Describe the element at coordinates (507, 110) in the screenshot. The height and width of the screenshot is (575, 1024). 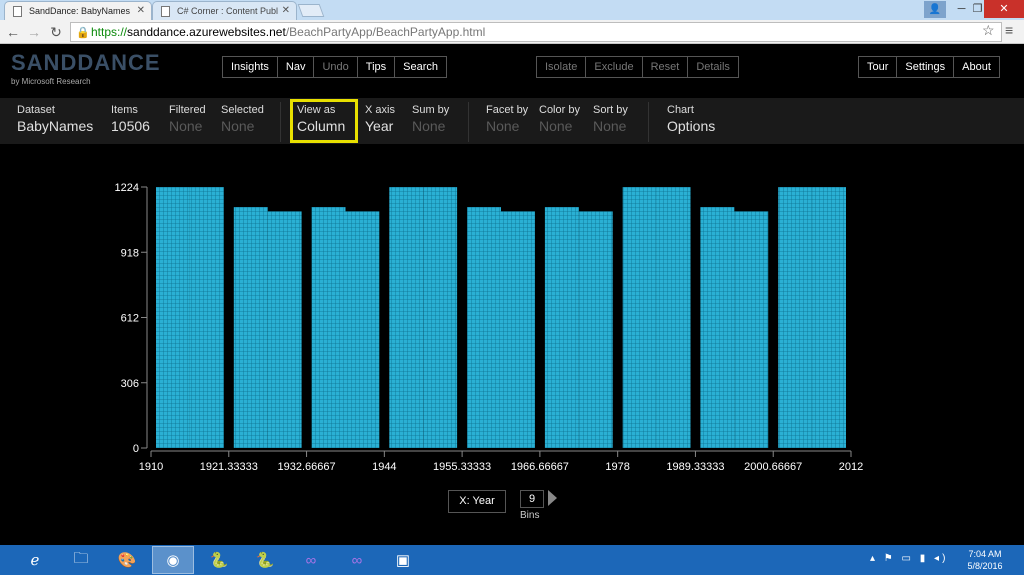
I see `facet-by-label: Facet by` at that location.